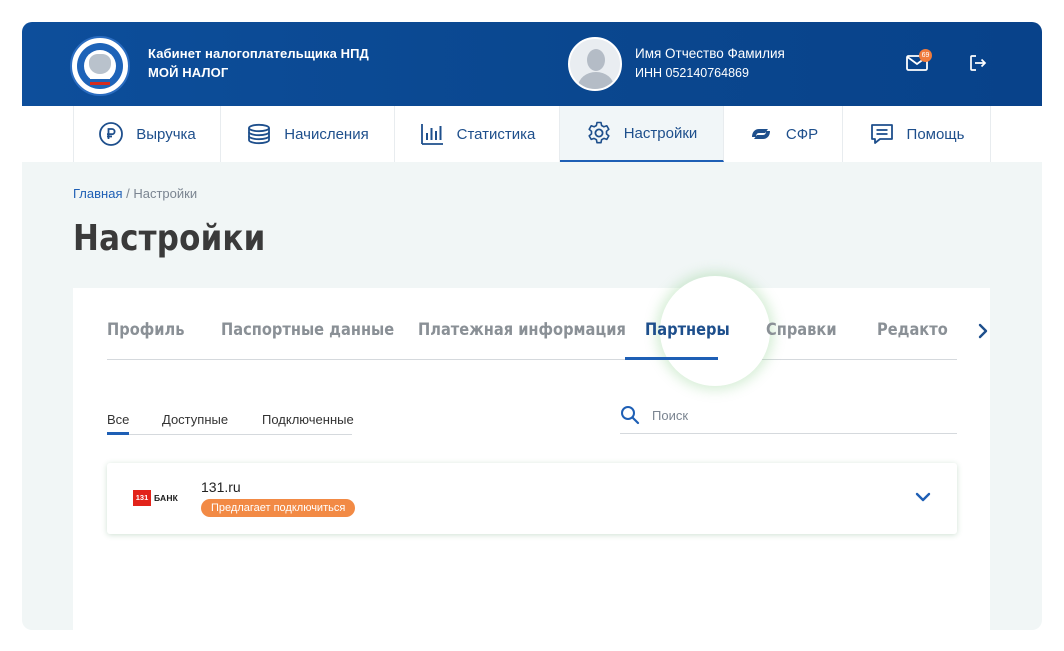 The width and height of the screenshot is (1064, 651). I want to click on tab-payment-info: Платежная информация, so click(522, 330).